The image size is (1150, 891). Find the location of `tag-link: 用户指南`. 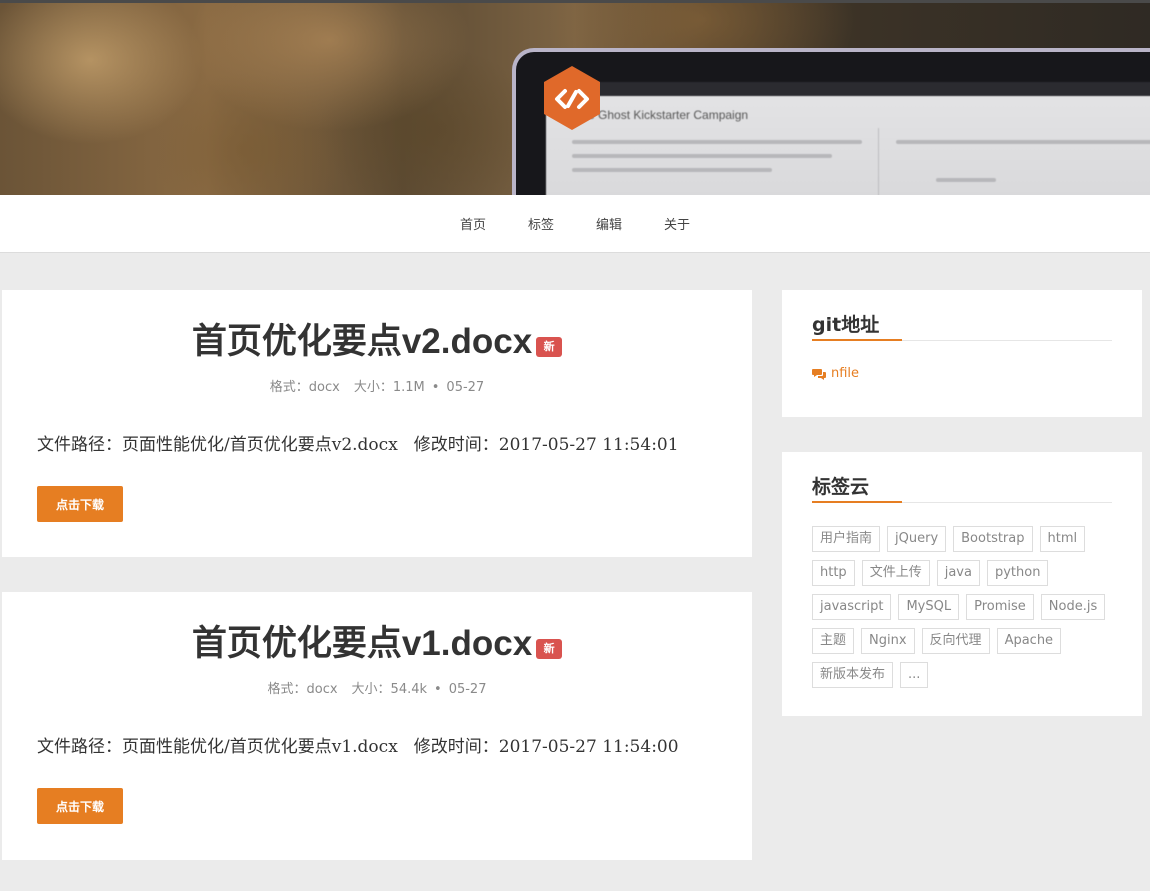

tag-link: 用户指南 is located at coordinates (846, 539).